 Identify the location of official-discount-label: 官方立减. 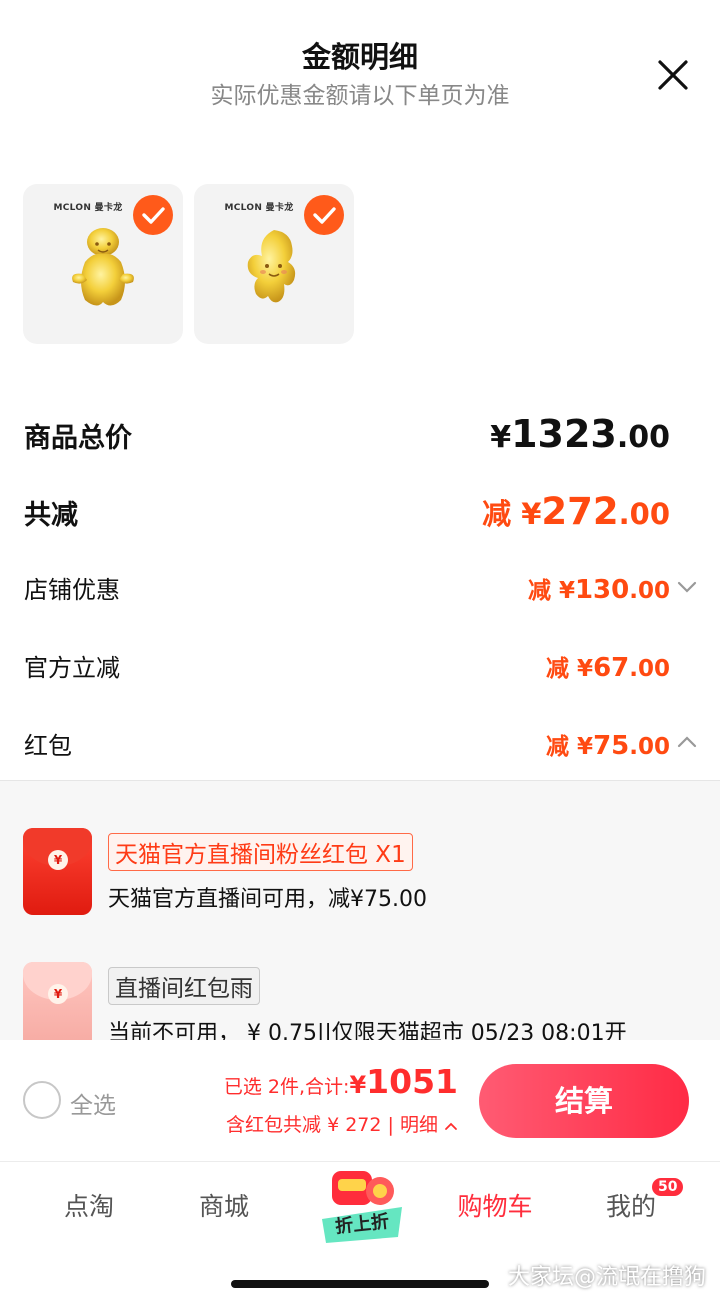
(72, 668).